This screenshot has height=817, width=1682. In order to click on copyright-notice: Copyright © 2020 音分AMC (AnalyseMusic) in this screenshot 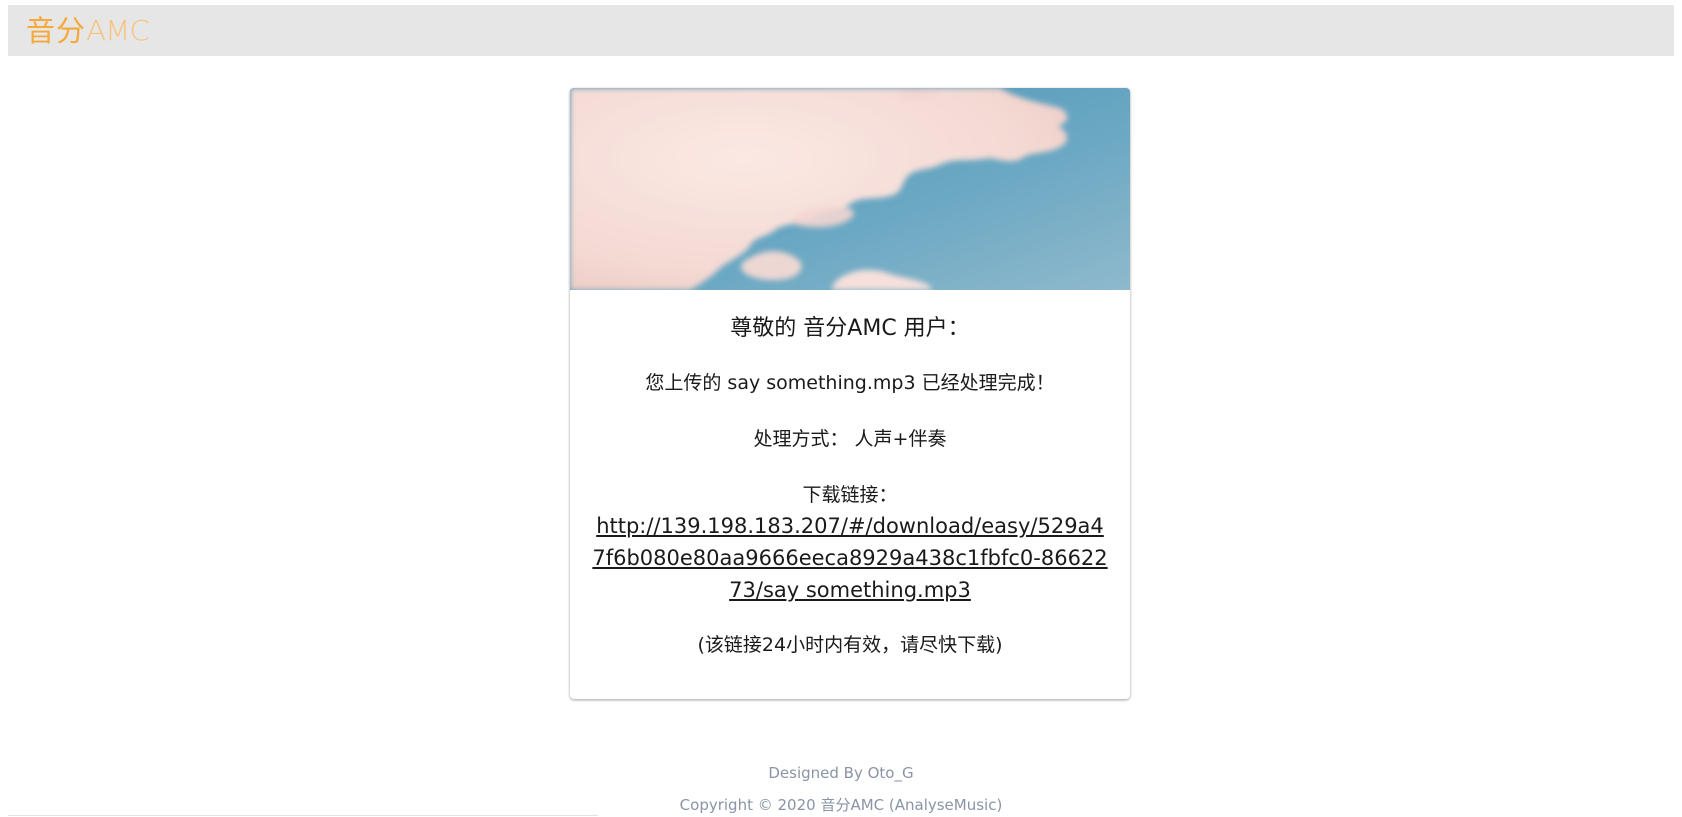, I will do `click(841, 805)`.